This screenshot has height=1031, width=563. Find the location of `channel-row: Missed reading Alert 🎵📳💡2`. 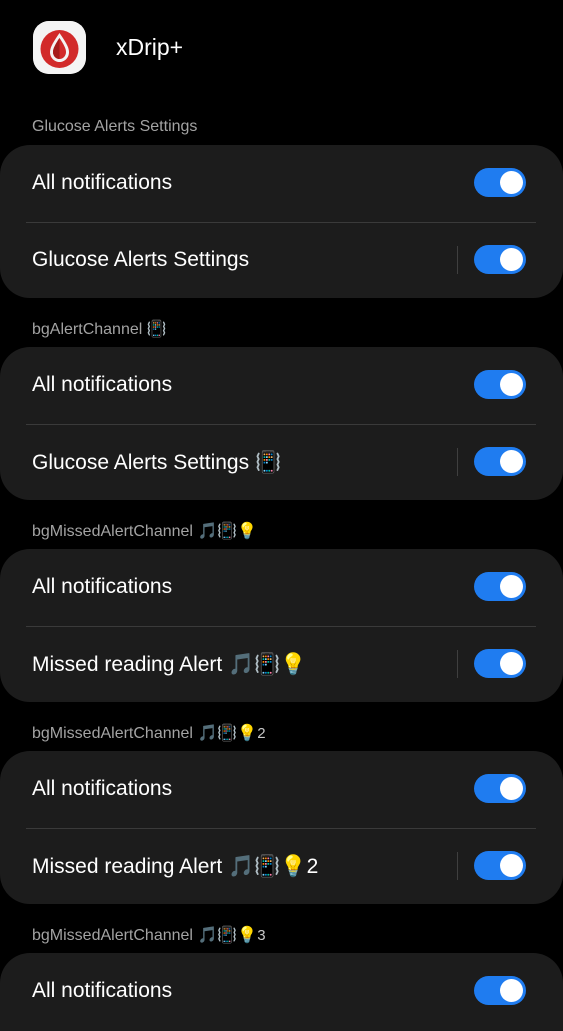

channel-row: Missed reading Alert 🎵📳💡2 is located at coordinates (281, 866).